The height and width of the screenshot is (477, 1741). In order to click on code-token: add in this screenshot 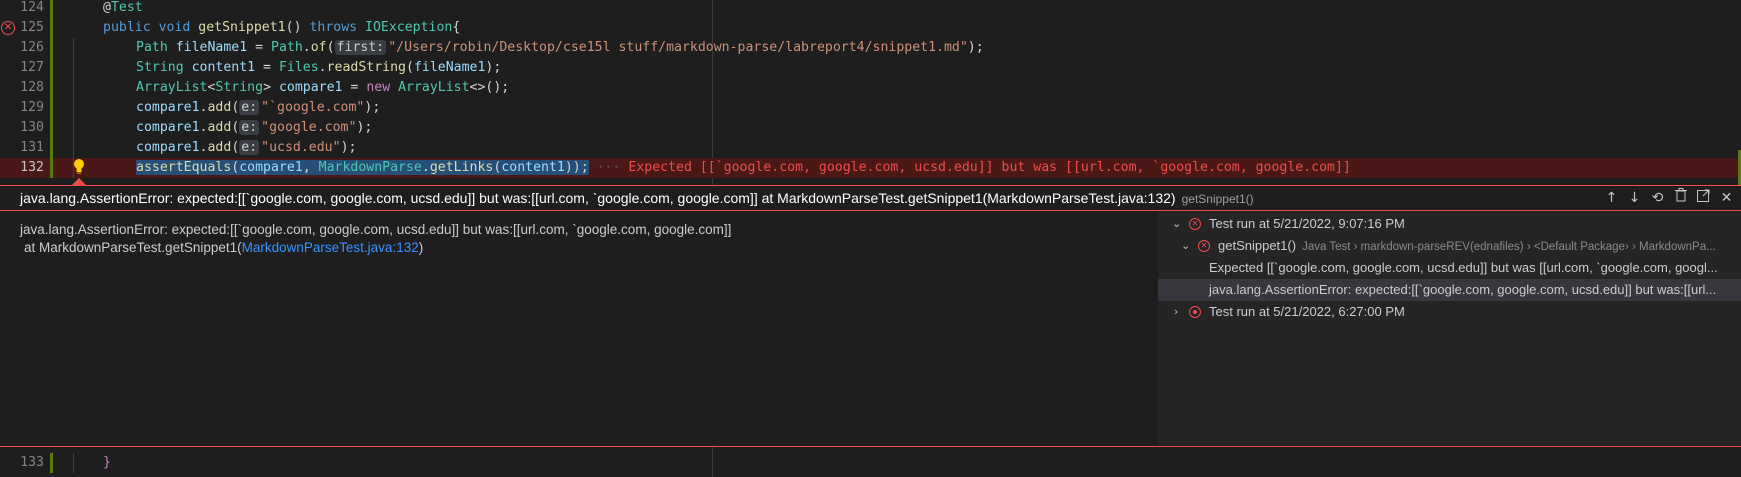, I will do `click(219, 147)`.